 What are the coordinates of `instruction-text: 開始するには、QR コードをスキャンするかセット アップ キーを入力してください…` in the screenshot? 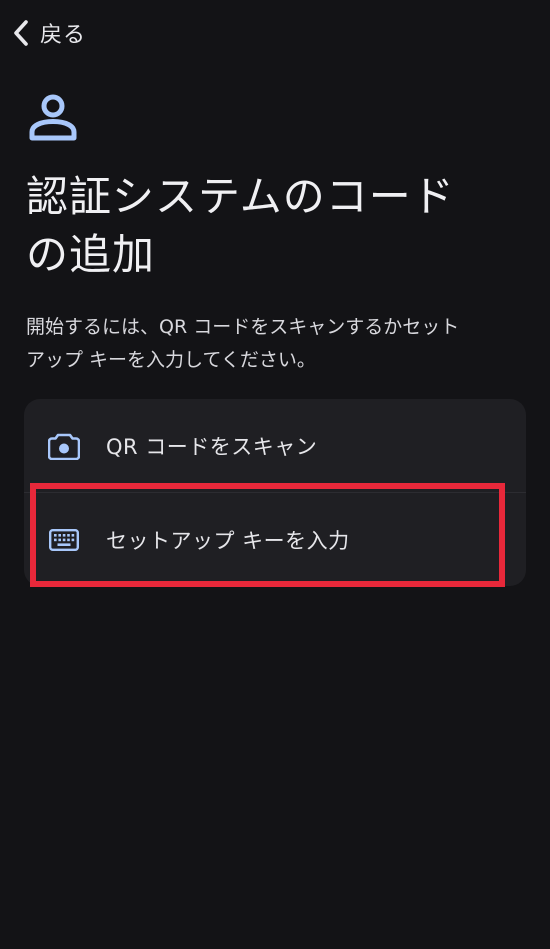 It's located at (278, 344).